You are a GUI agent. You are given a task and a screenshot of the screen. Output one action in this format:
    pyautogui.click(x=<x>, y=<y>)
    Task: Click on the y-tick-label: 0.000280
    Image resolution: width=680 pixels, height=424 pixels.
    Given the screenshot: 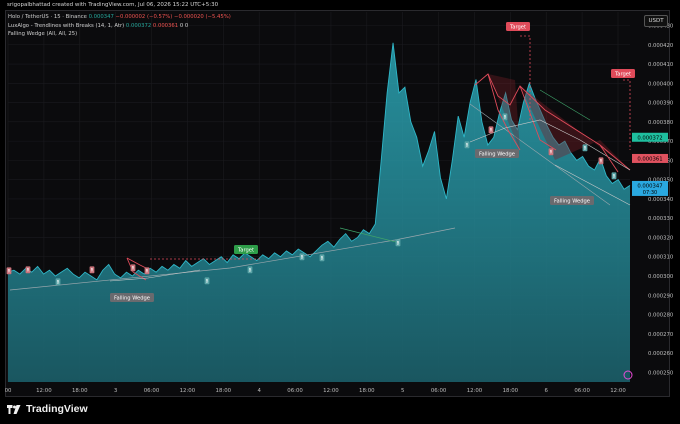 What is the action you would take?
    pyautogui.click(x=661, y=316)
    